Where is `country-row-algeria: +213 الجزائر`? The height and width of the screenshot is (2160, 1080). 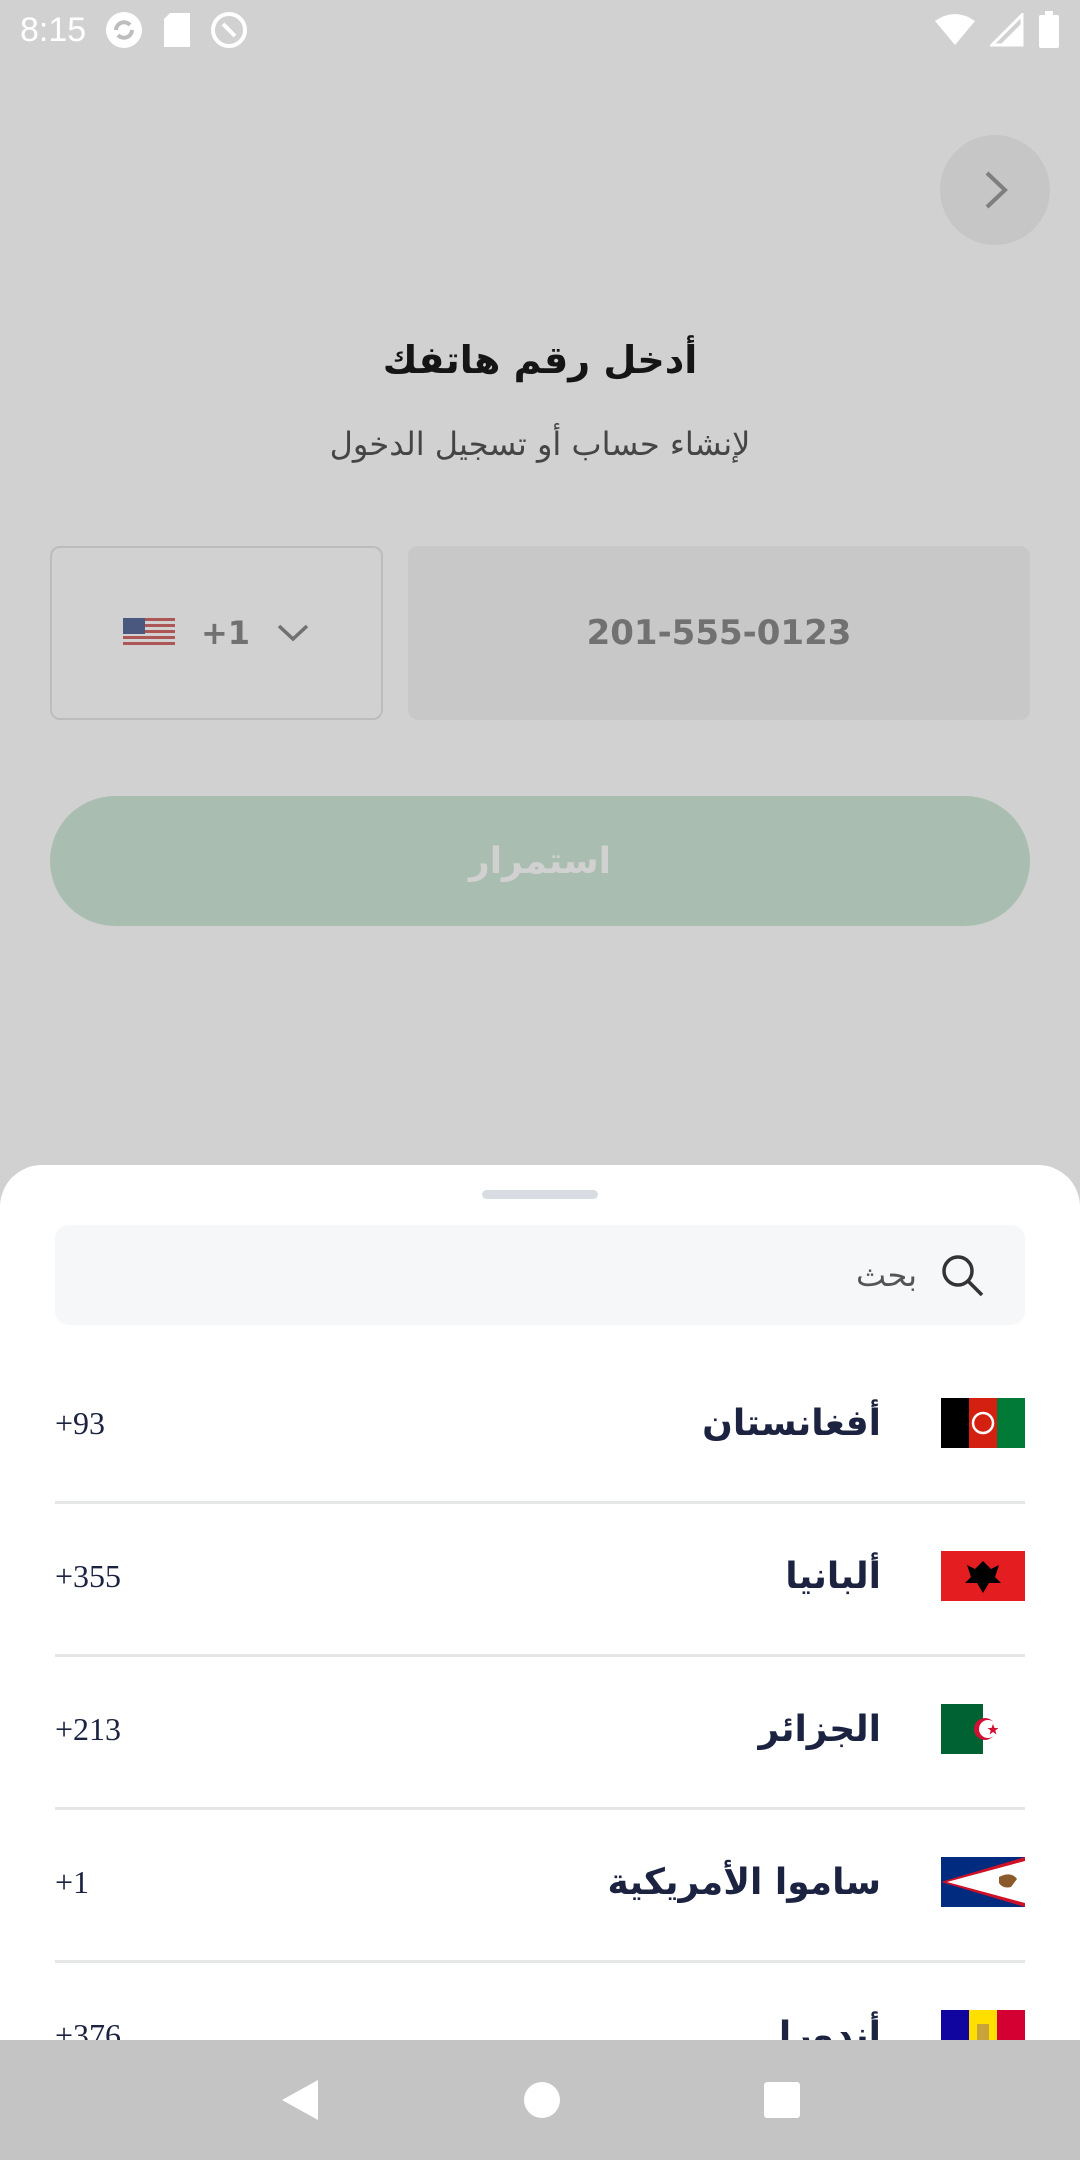 country-row-algeria: +213 الجزائر is located at coordinates (540, 1729).